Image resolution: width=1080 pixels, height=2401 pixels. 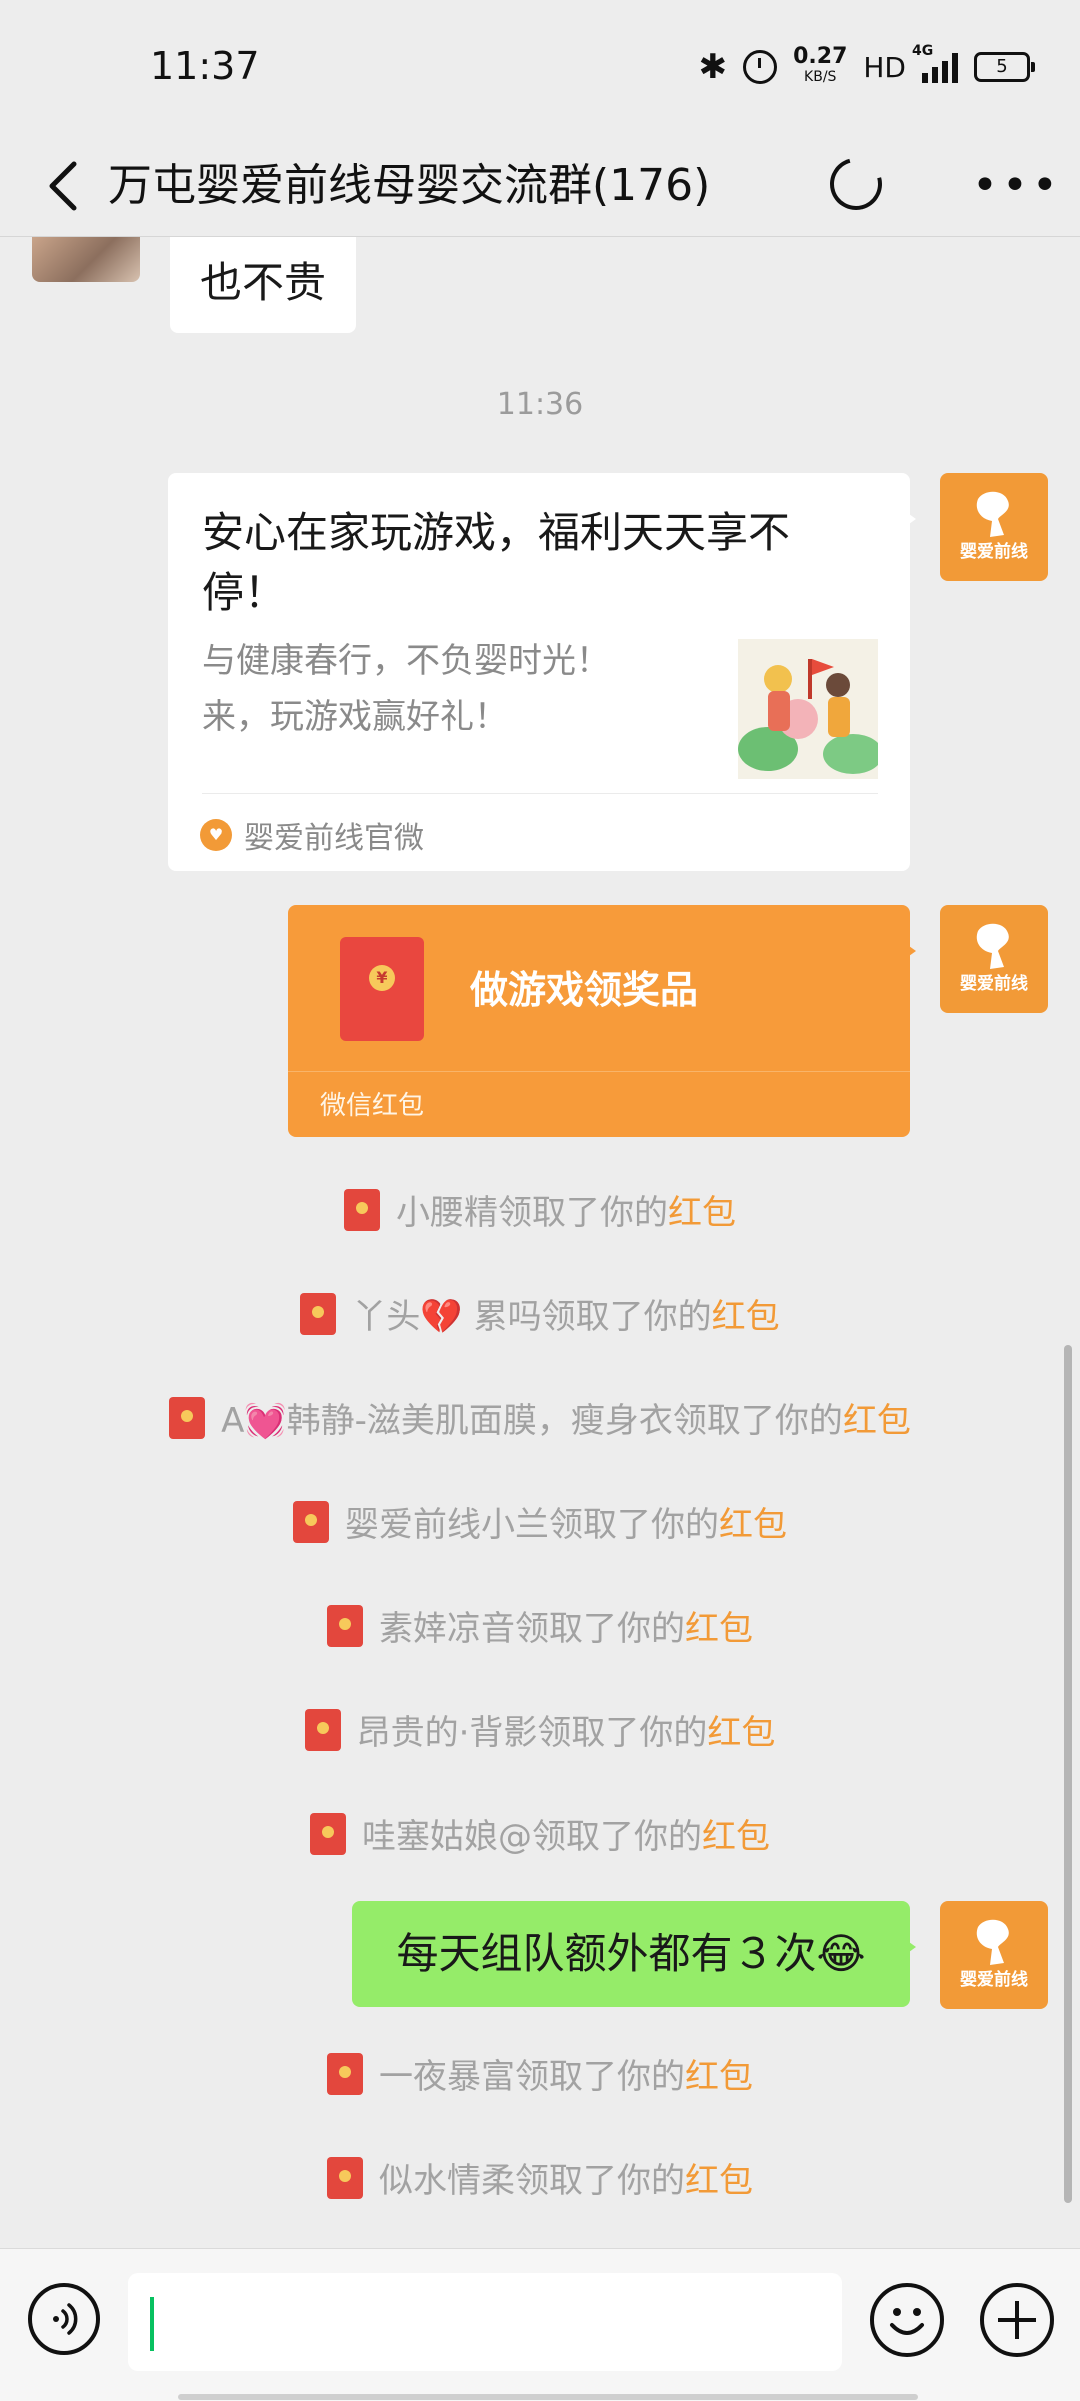 What do you see at coordinates (907, 2320) in the screenshot?
I see `emoji-icon` at bounding box center [907, 2320].